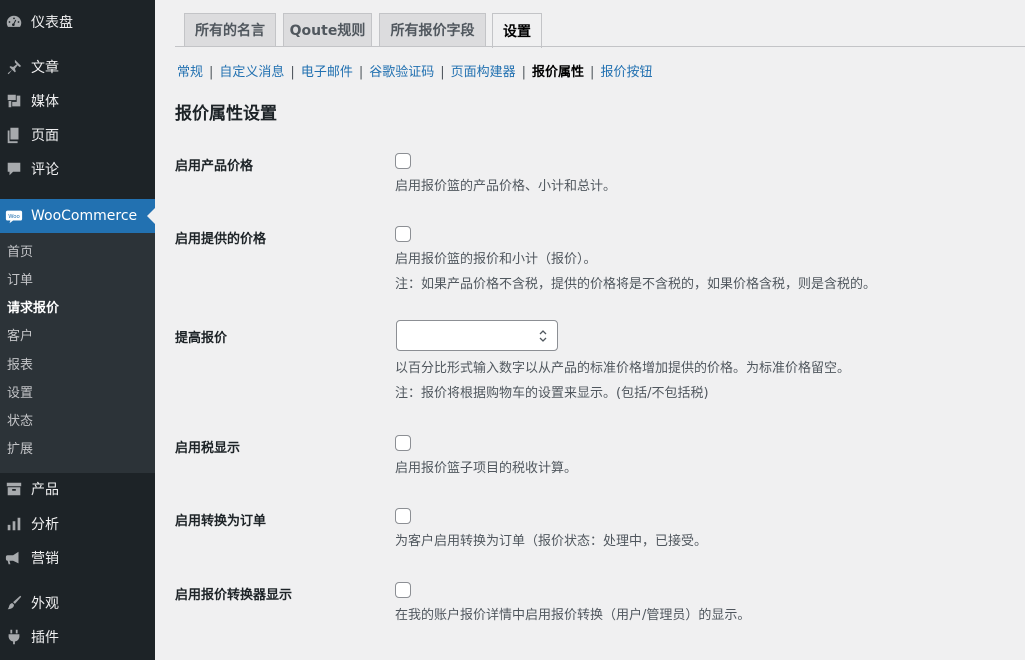  What do you see at coordinates (201, 338) in the screenshot?
I see `setting-label-increase-offer: 提高报价` at bounding box center [201, 338].